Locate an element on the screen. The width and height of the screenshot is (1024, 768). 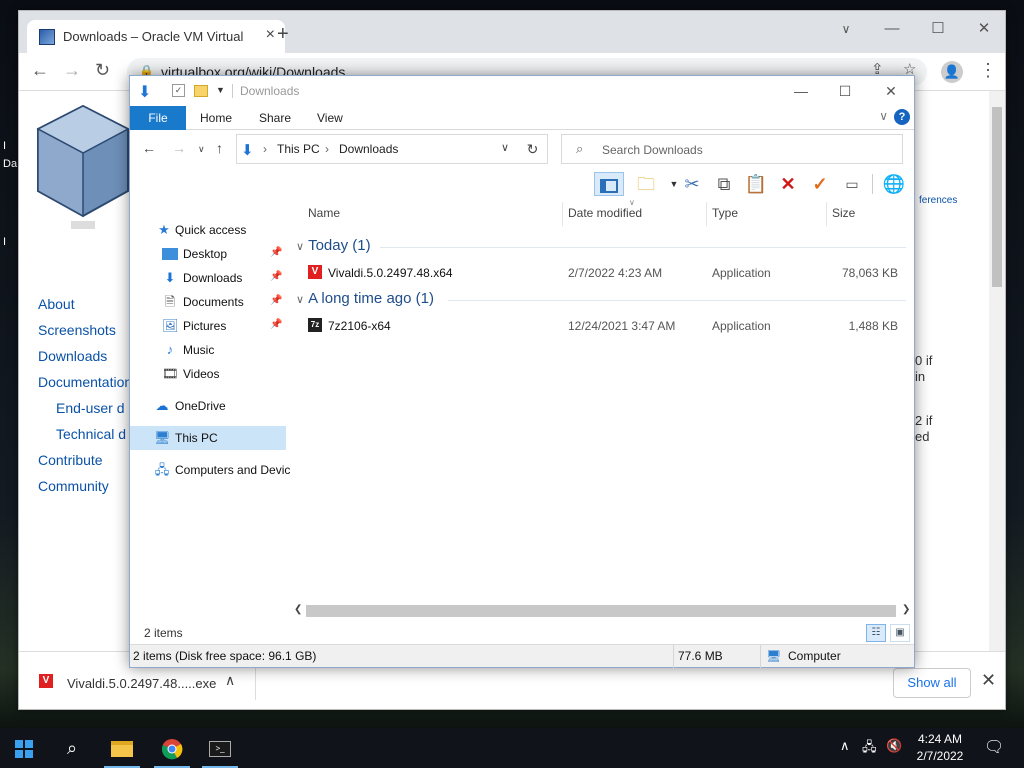
download-item: Vivaldi.5.0.2497.48.....exe is located at coordinates (141, 683).